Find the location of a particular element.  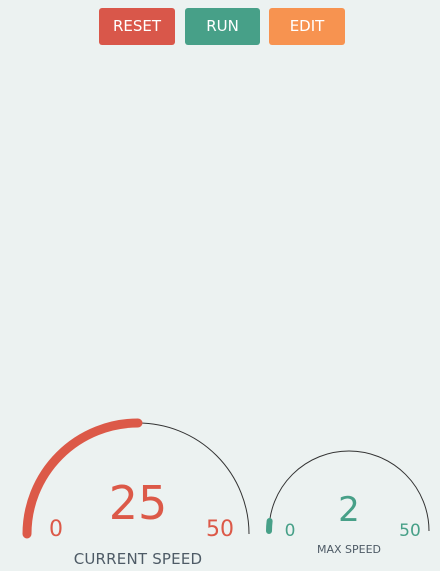

reset-button: RESET is located at coordinates (137, 26).